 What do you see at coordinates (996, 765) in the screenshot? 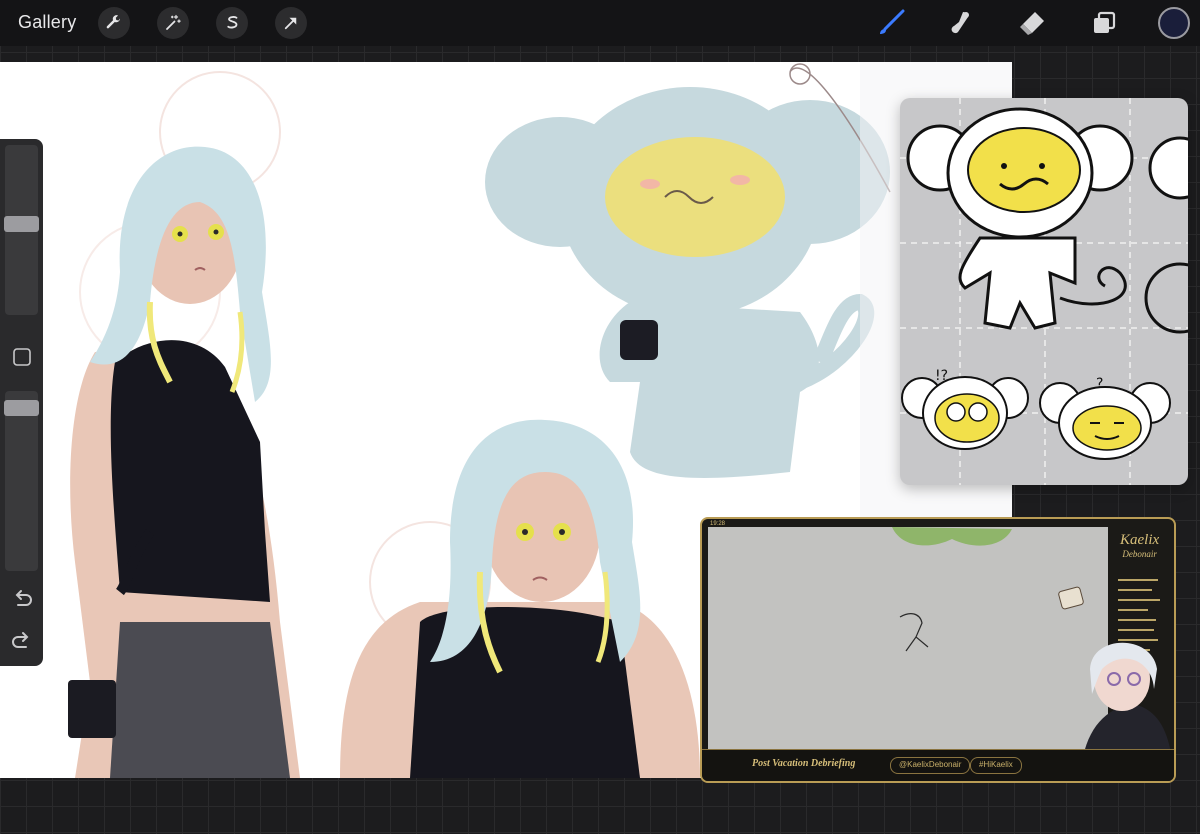
I see `stream-hashtag-badge: #HiKaelix` at bounding box center [996, 765].